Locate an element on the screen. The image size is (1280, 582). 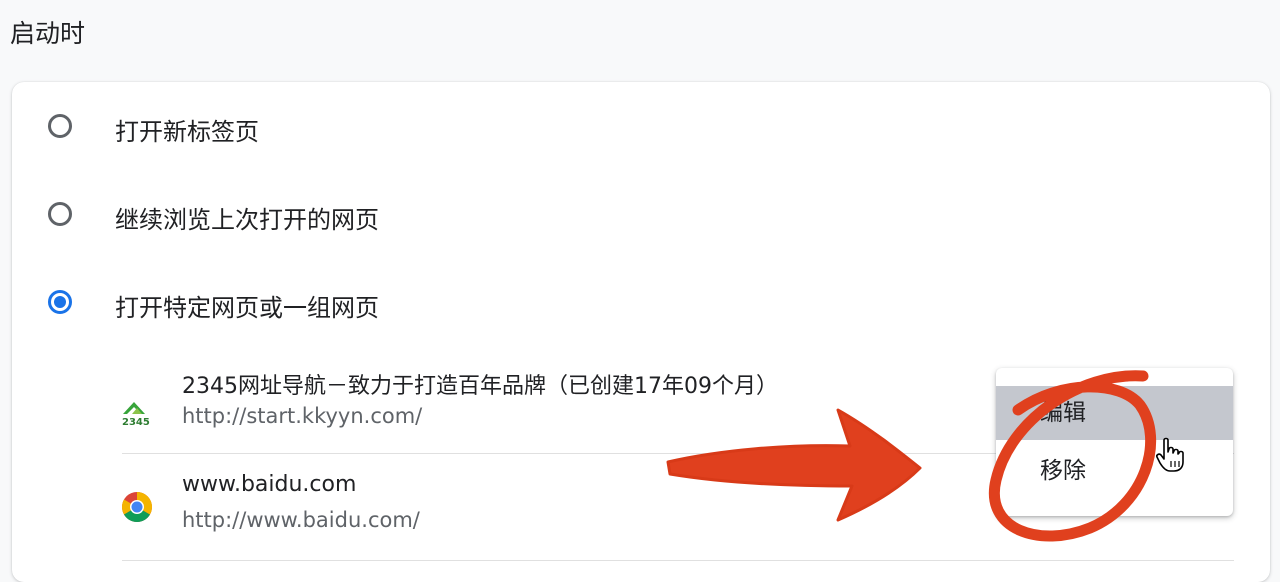
context-menu: 编辑 移除 is located at coordinates (1114, 442).